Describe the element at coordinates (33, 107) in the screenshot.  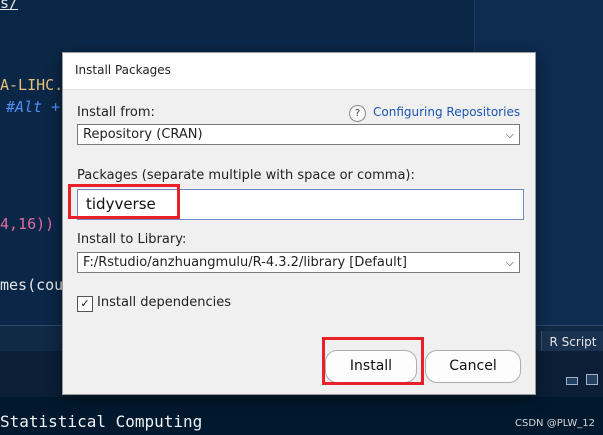
I see `code-fragment-comment: #Alt +` at that location.